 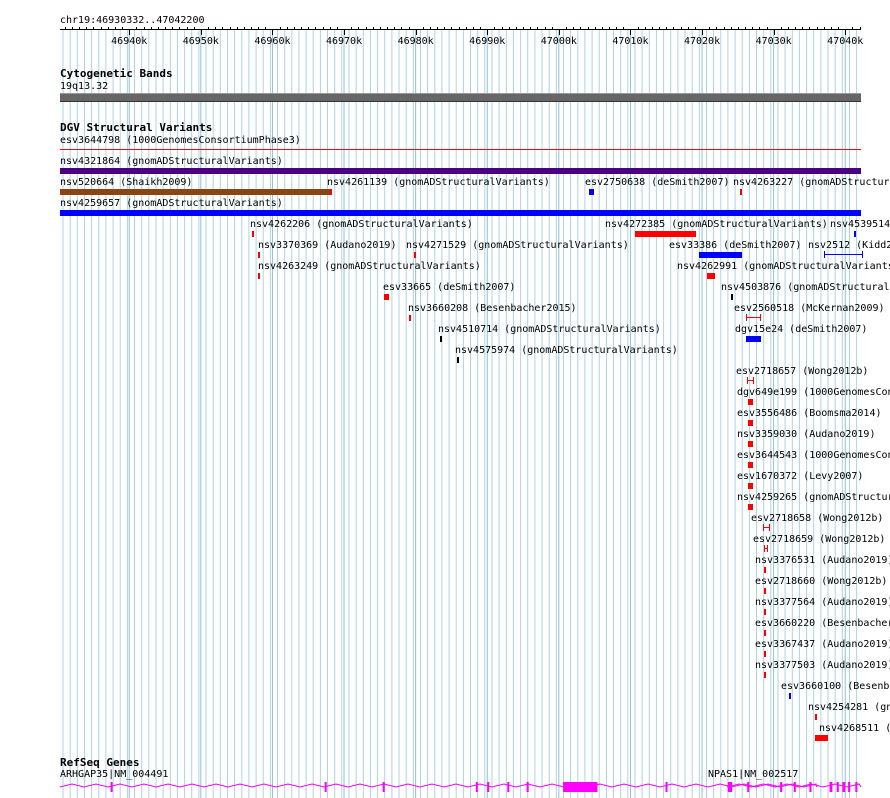 I want to click on ruler-tick-label: 47040k, so click(x=845, y=41).